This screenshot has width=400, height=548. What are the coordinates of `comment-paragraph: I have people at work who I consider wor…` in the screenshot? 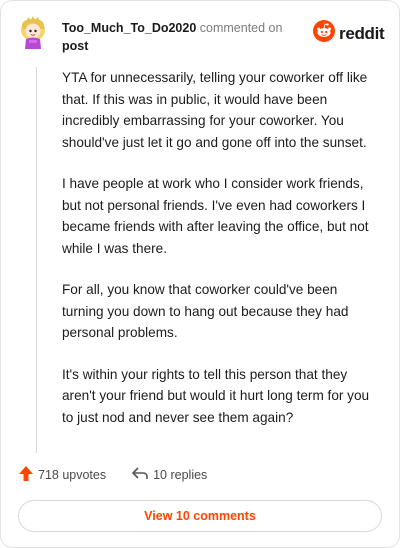 It's located at (215, 216).